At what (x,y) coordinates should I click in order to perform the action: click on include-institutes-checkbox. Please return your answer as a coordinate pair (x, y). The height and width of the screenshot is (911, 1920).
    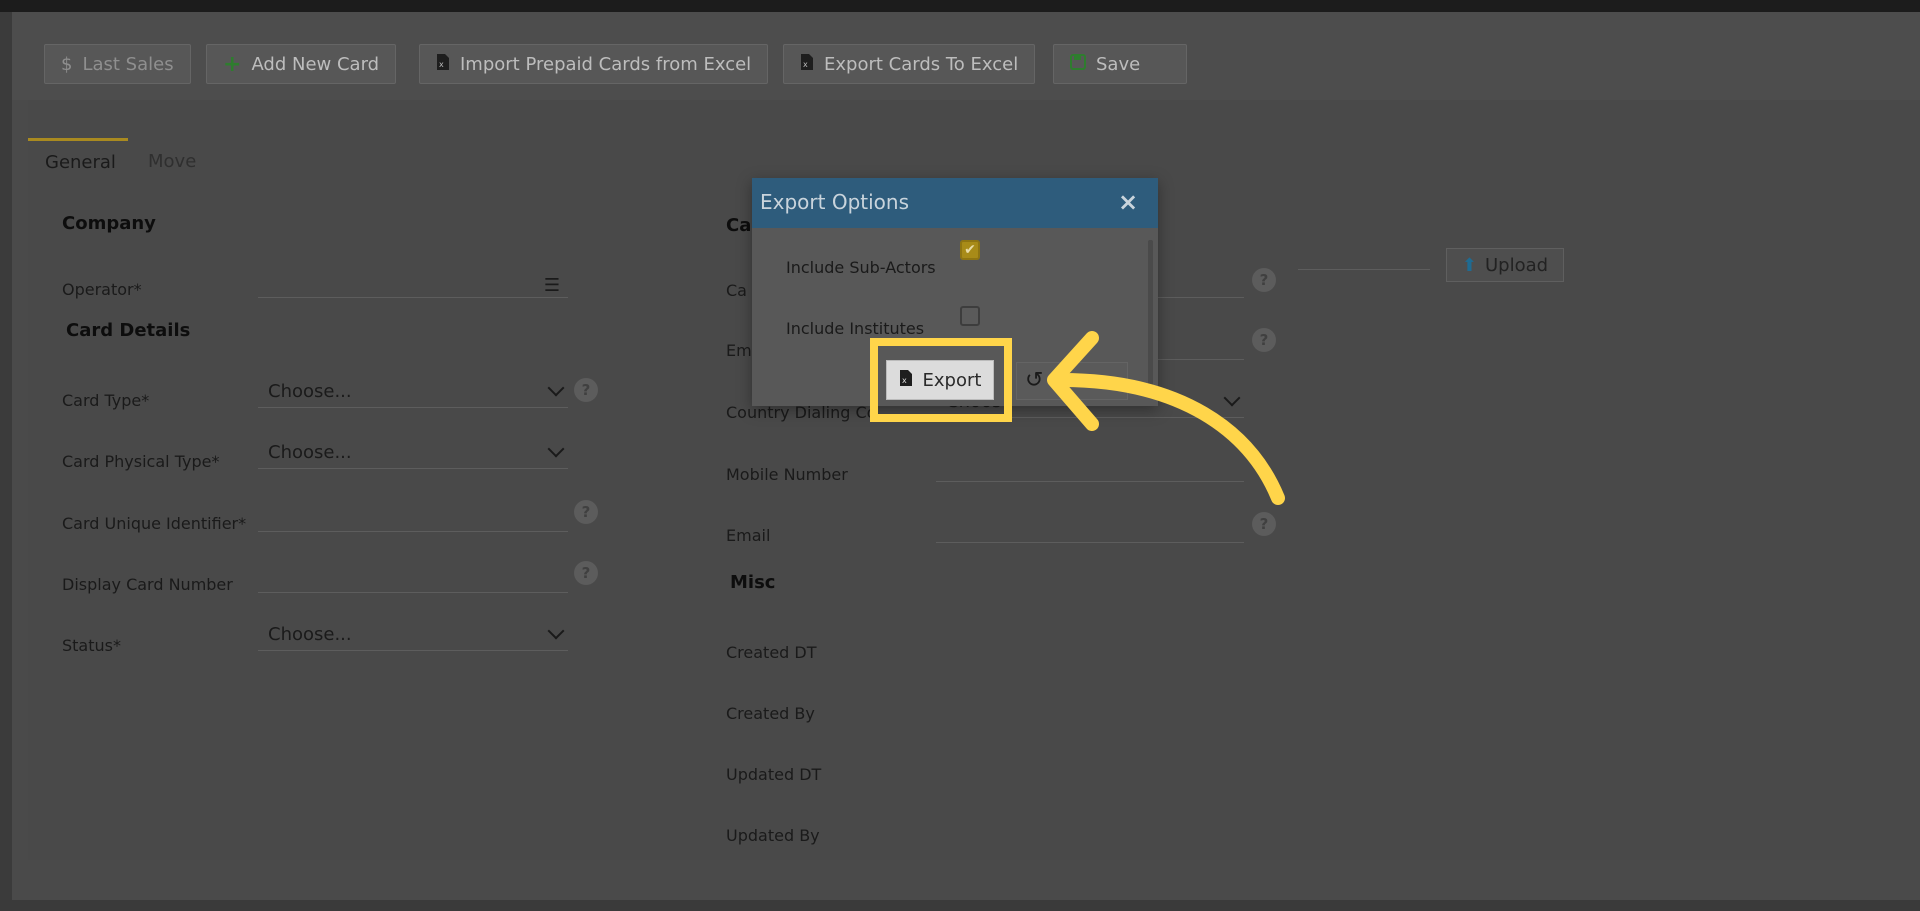
    Looking at the image, I should click on (970, 316).